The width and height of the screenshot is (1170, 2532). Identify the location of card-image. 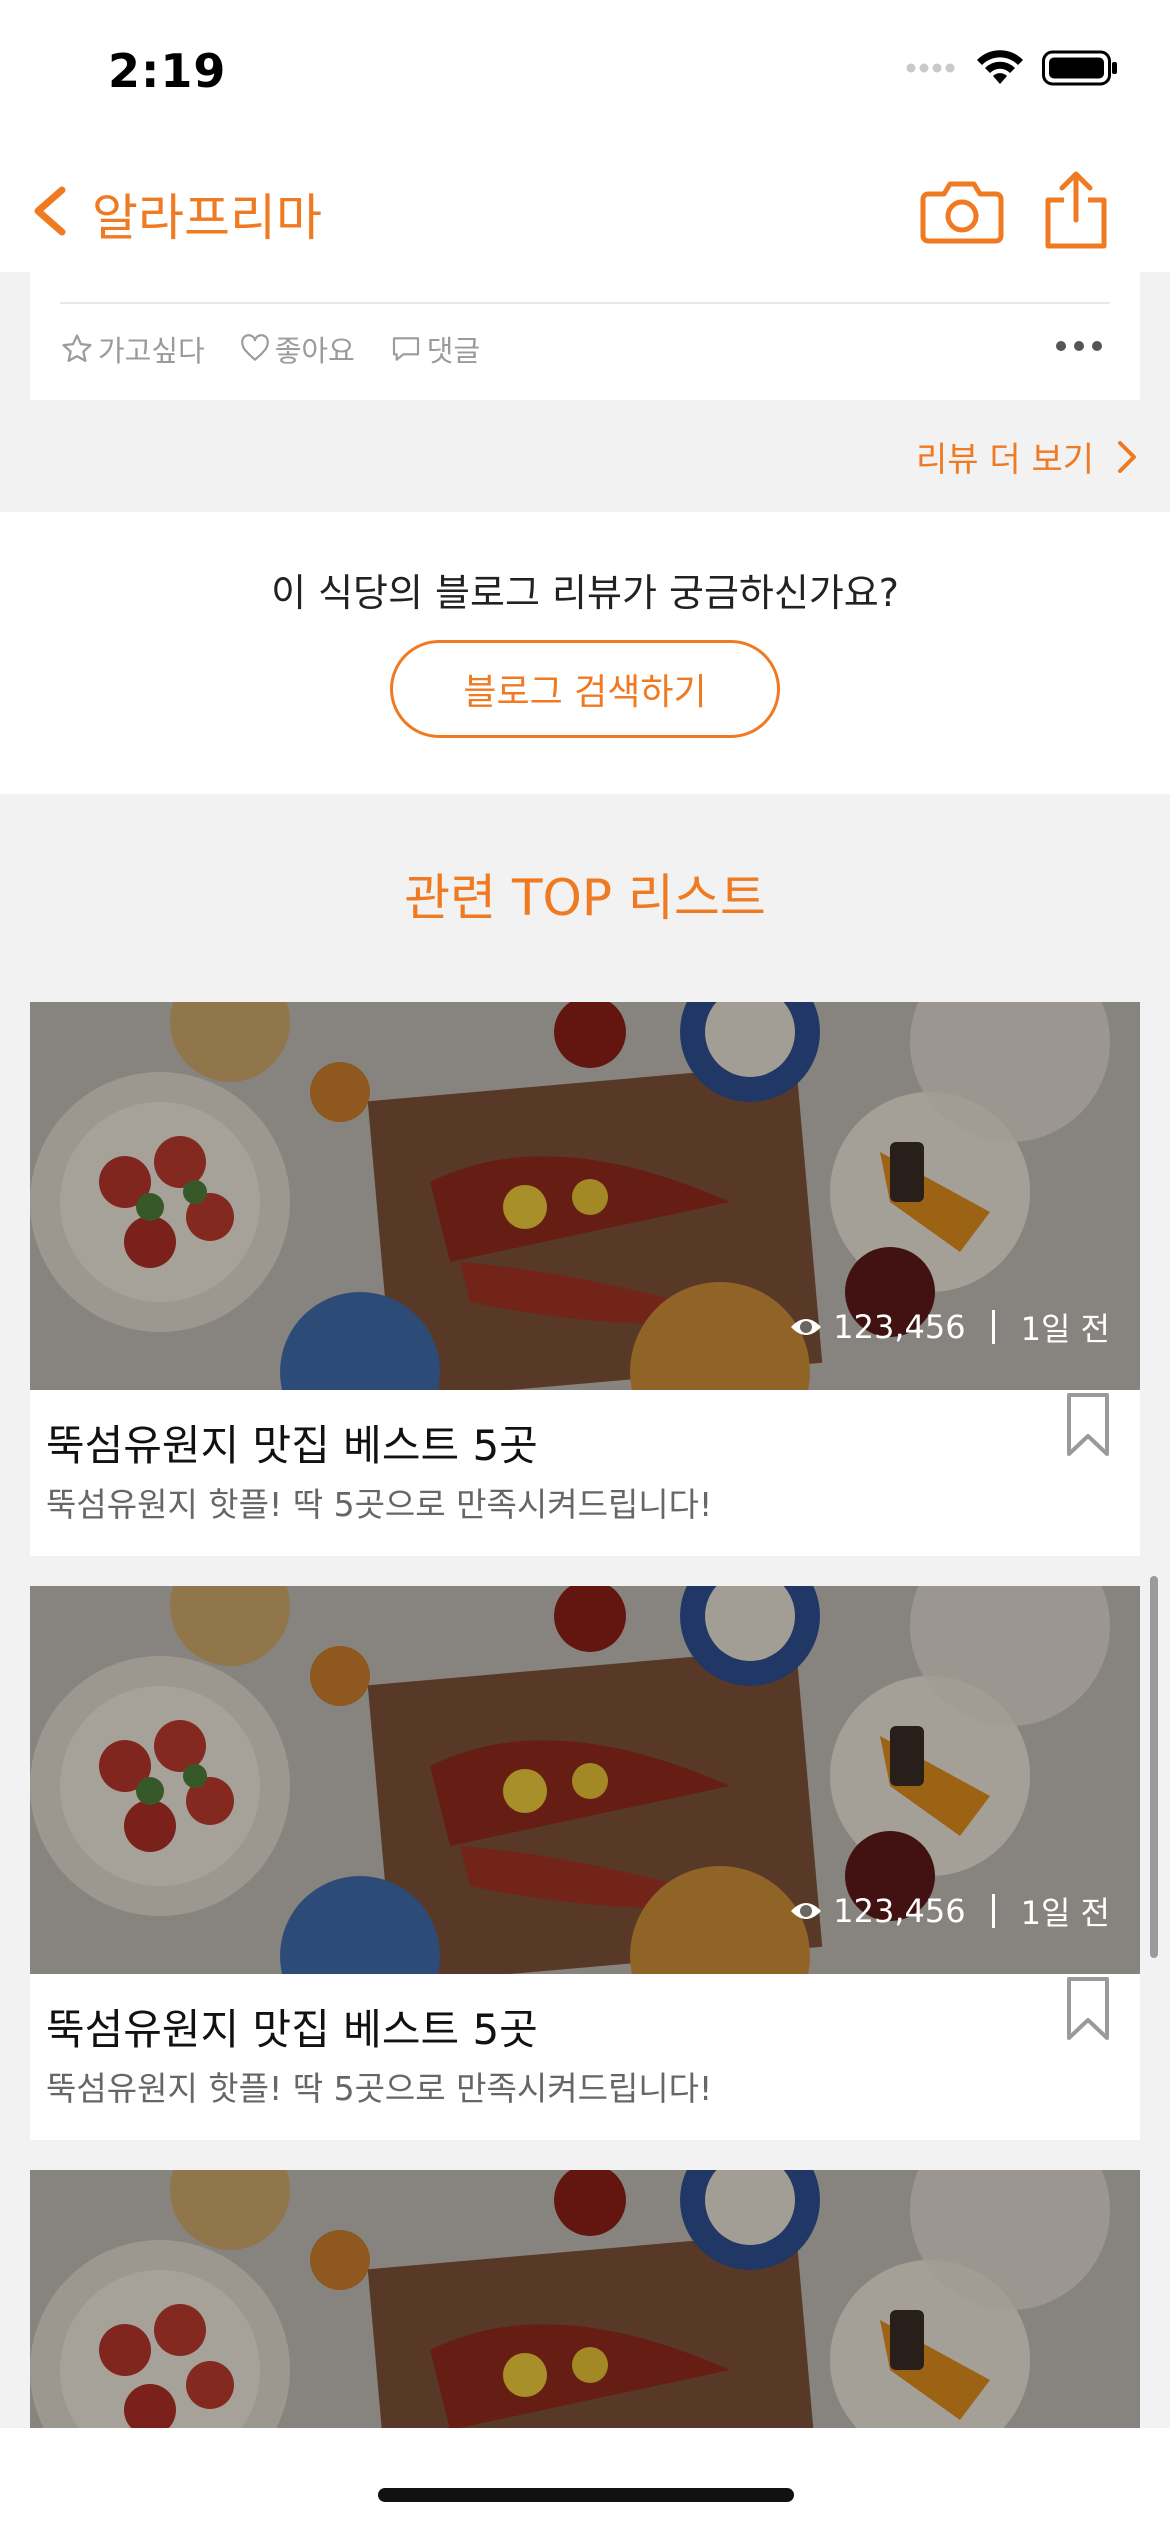
(585, 2299).